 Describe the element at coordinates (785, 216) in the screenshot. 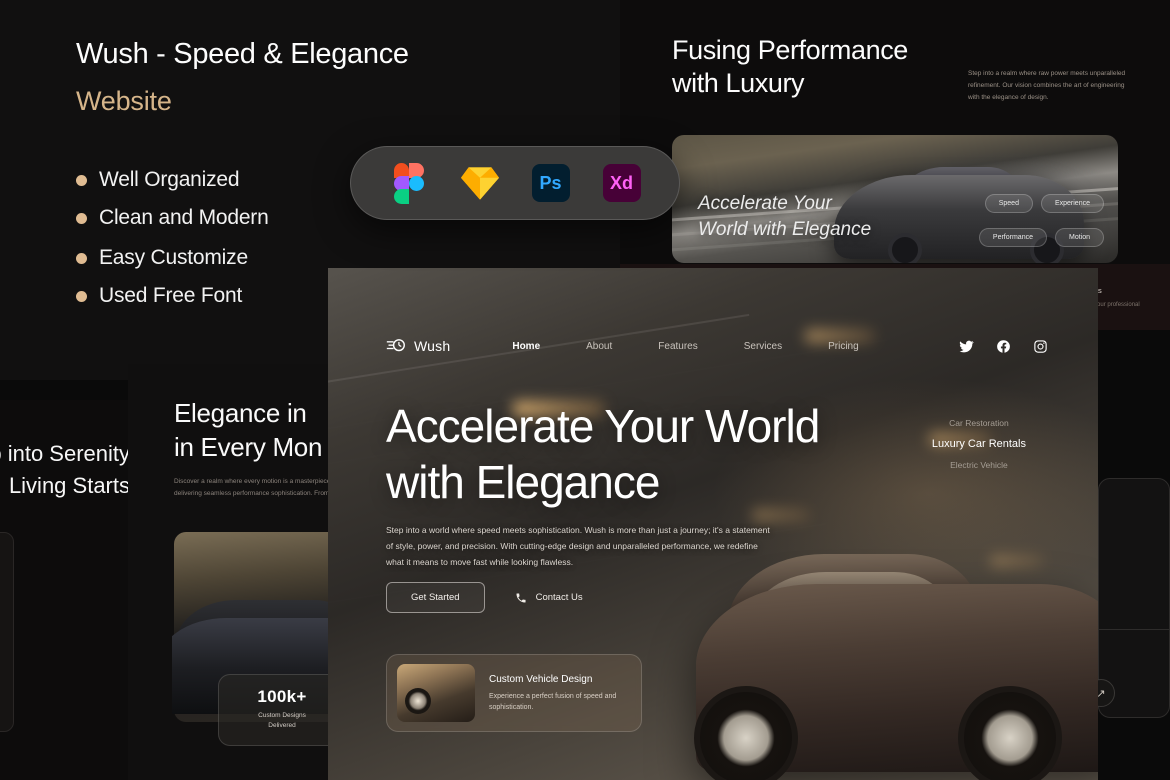

I see `about-hero-caption: Accelerate Your World with Elegance` at that location.